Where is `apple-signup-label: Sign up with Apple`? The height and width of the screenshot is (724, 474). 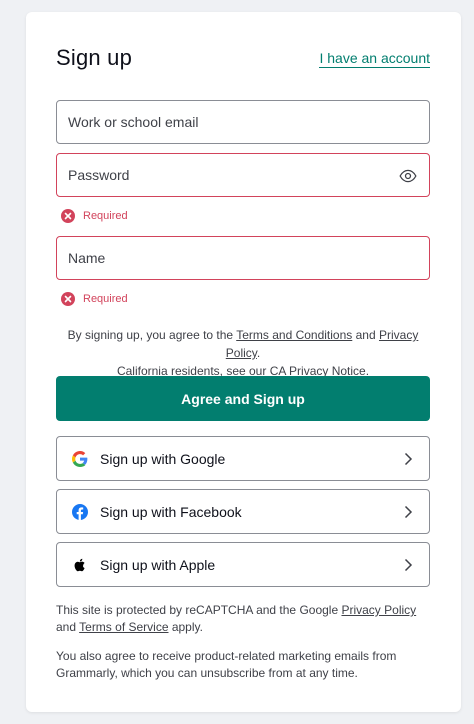
apple-signup-label: Sign up with Apple is located at coordinates (158, 564).